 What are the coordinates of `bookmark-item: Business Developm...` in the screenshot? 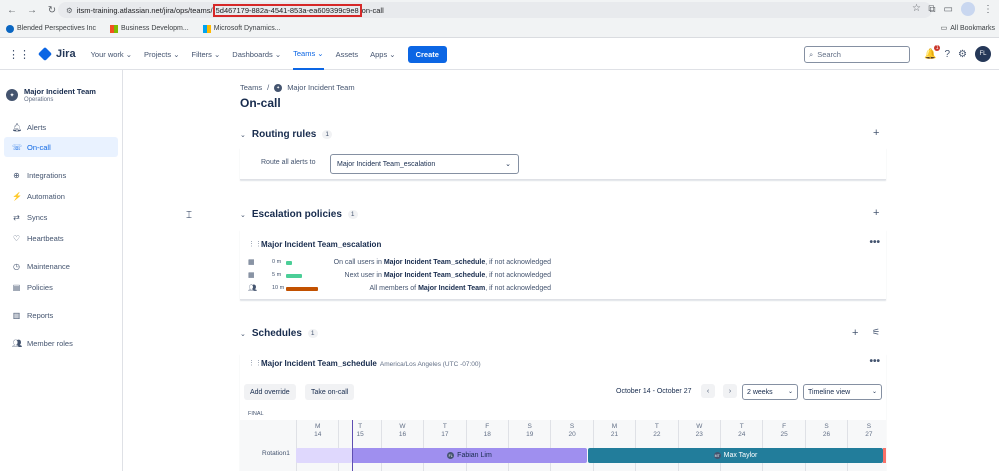 It's located at (149, 28).